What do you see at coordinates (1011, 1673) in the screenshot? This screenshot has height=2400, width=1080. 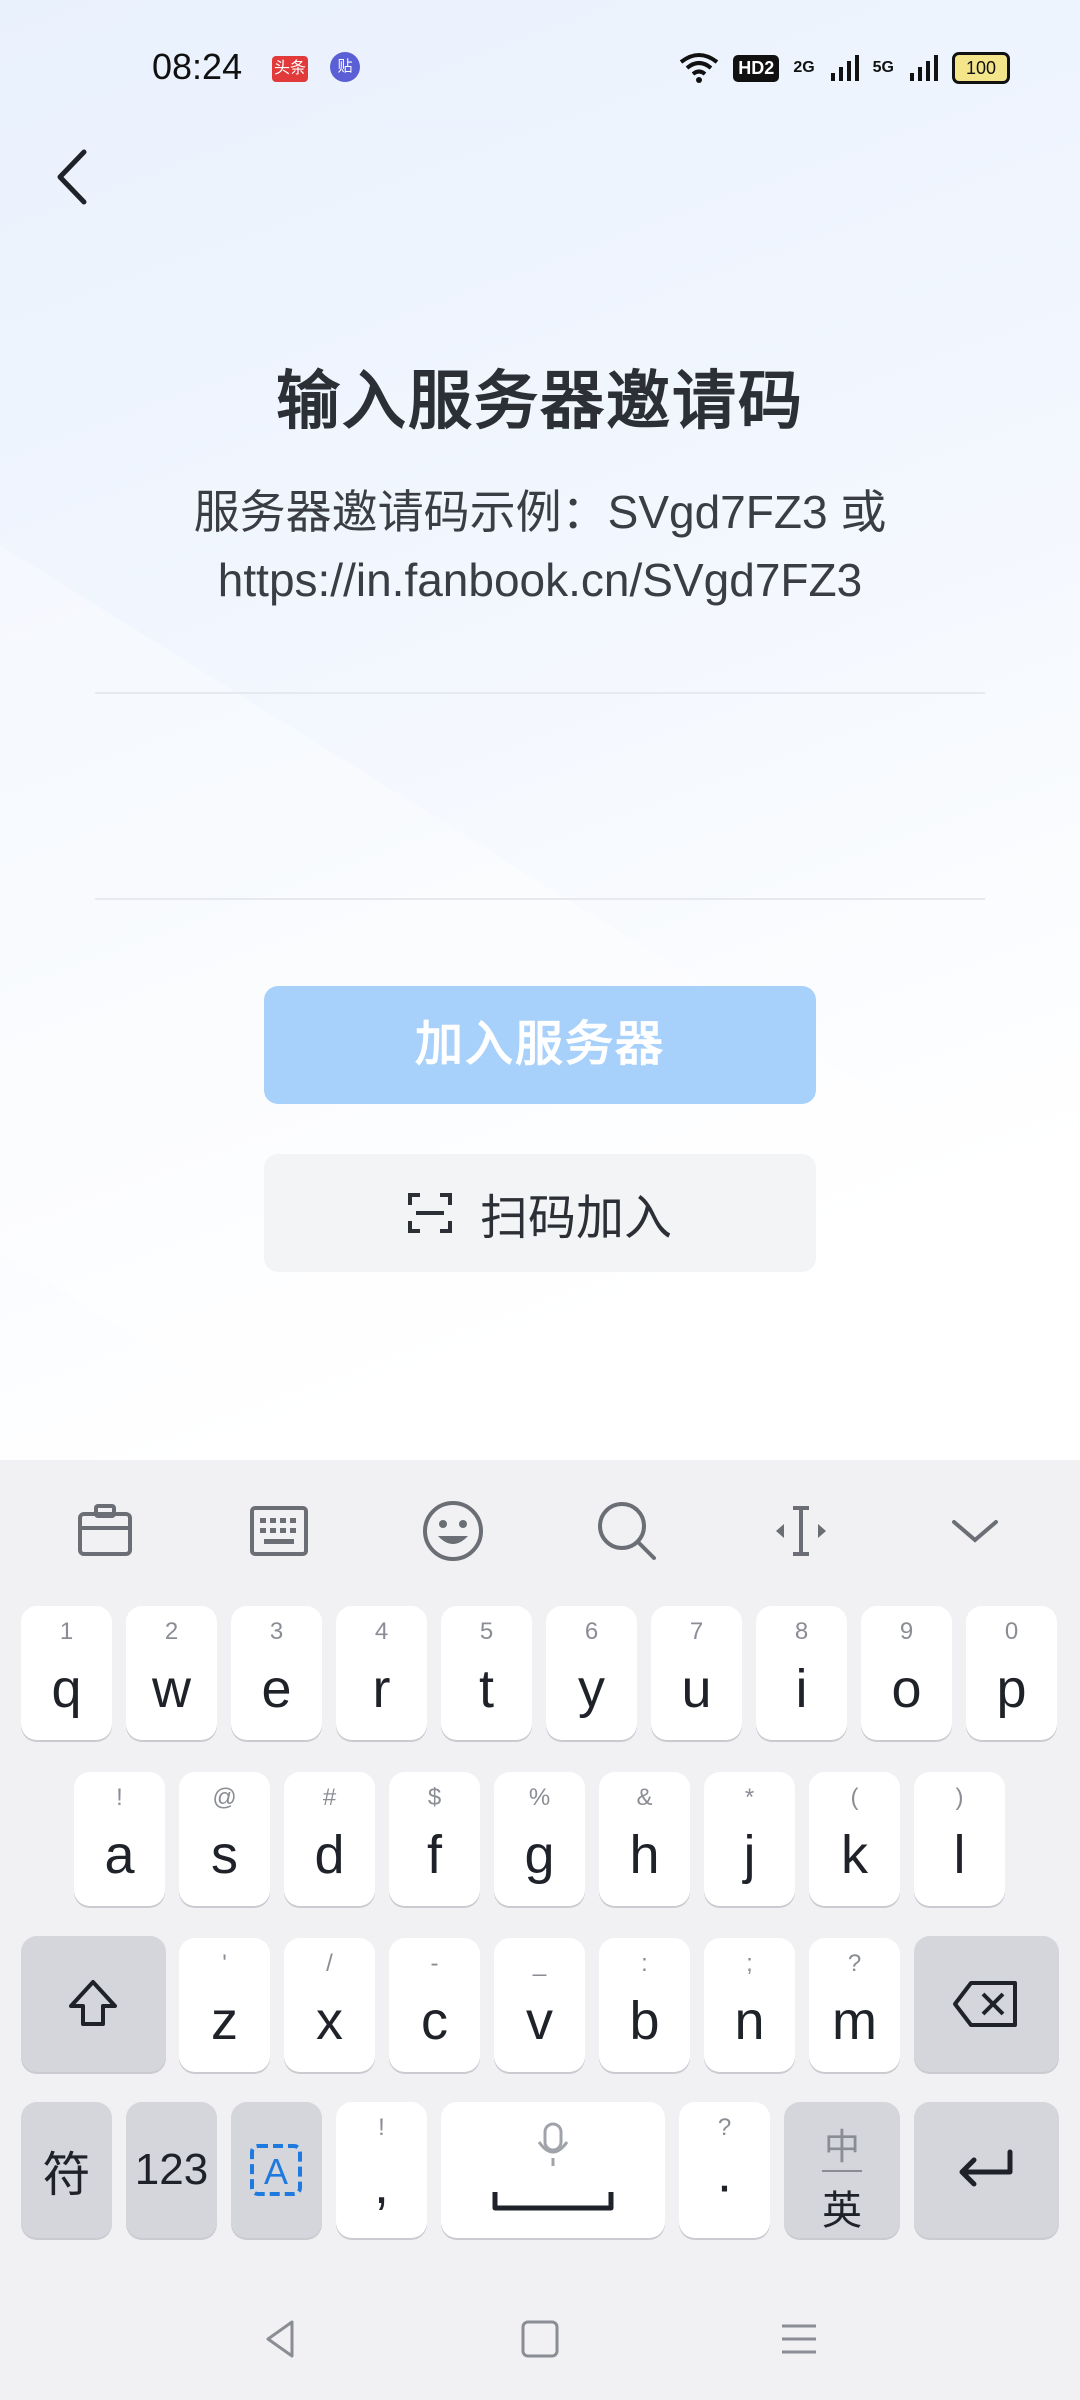 I see `key-p: 0p` at bounding box center [1011, 1673].